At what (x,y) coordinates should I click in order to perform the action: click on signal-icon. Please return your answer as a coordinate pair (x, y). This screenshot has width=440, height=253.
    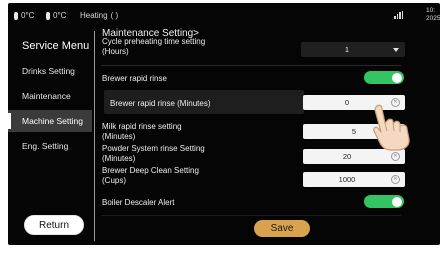
    Looking at the image, I should click on (398, 15).